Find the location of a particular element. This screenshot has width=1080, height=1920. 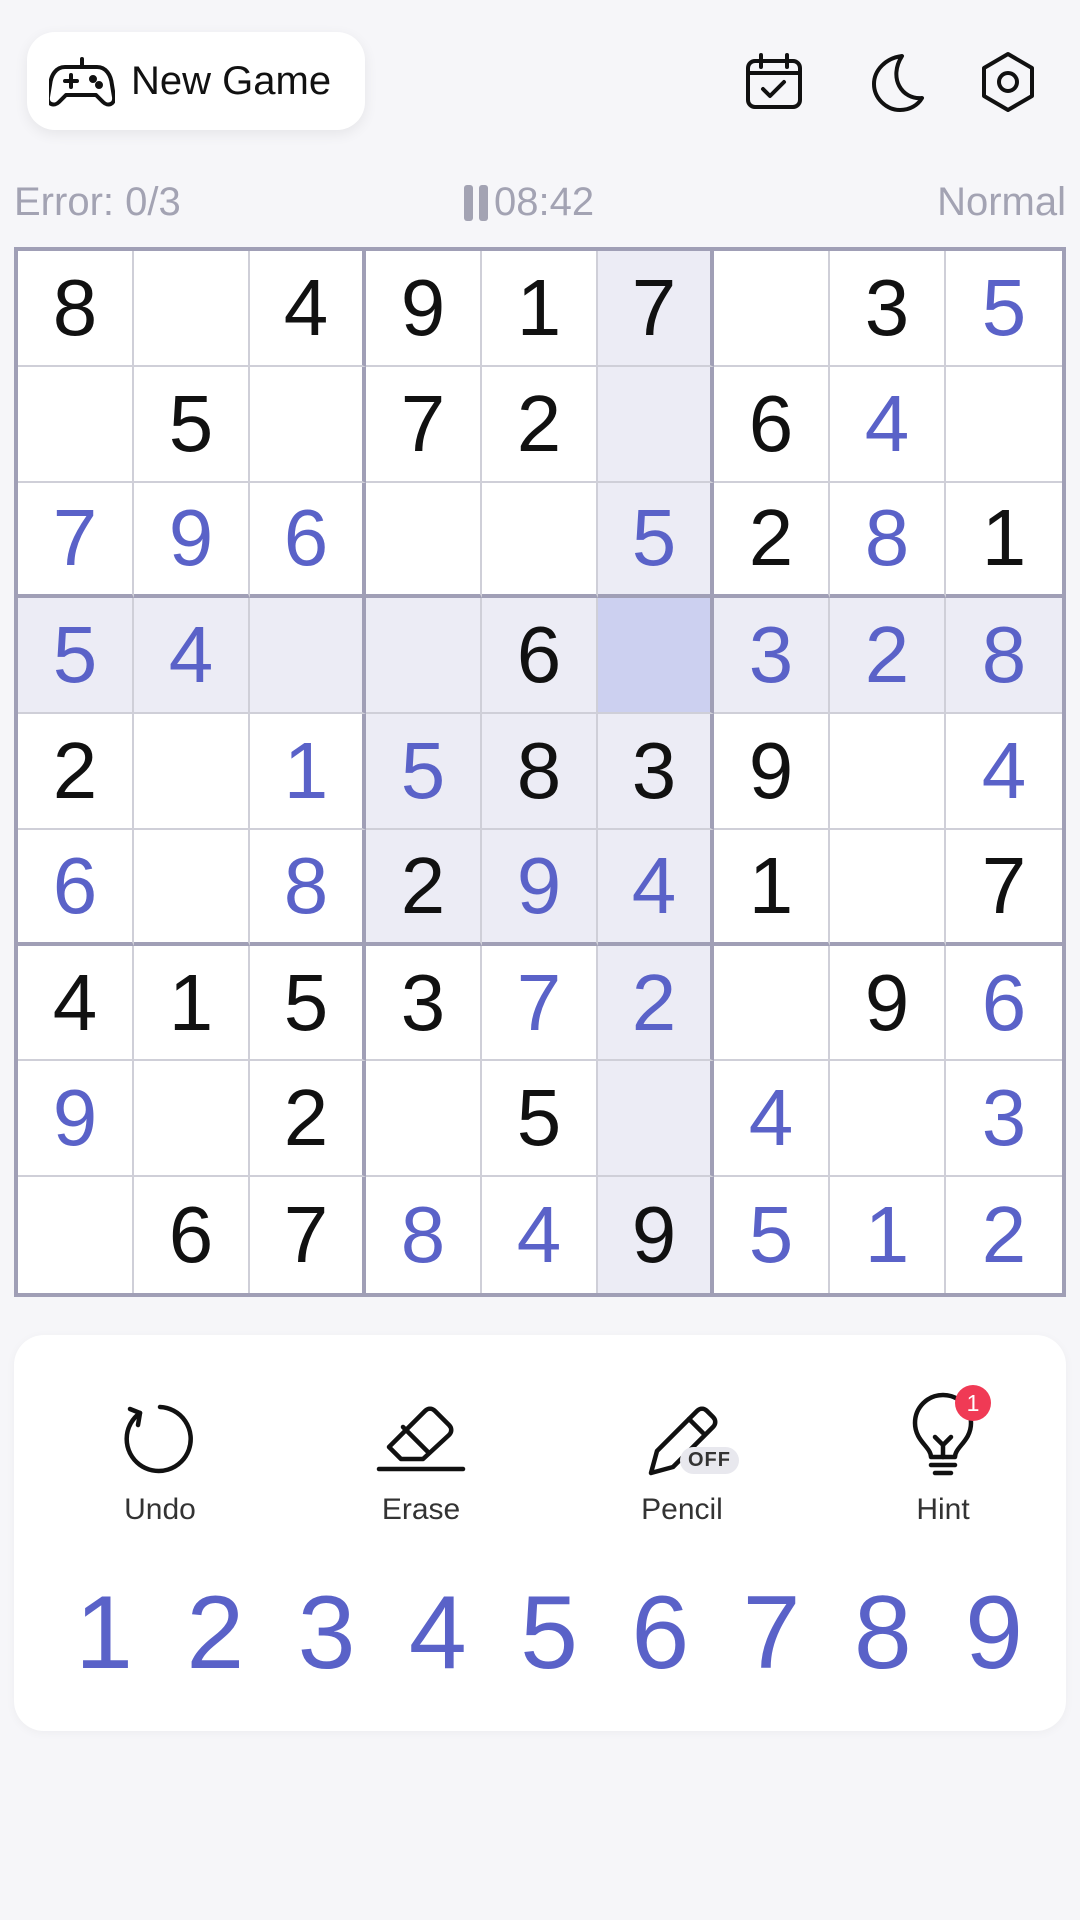

pencil-button: OFF Pencil is located at coordinates (682, 1470).